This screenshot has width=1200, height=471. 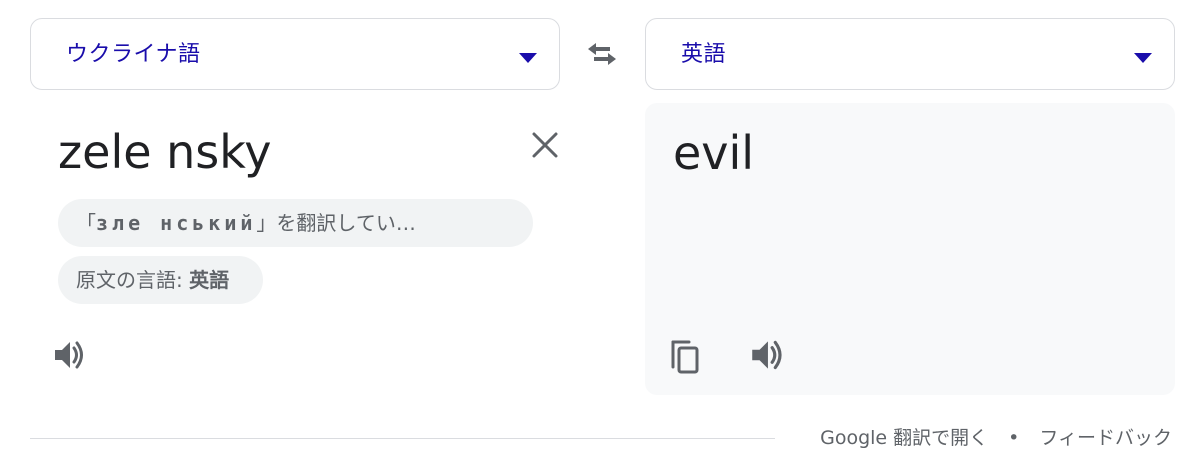 What do you see at coordinates (165, 152) in the screenshot?
I see `source-text-input: zele nsky` at bounding box center [165, 152].